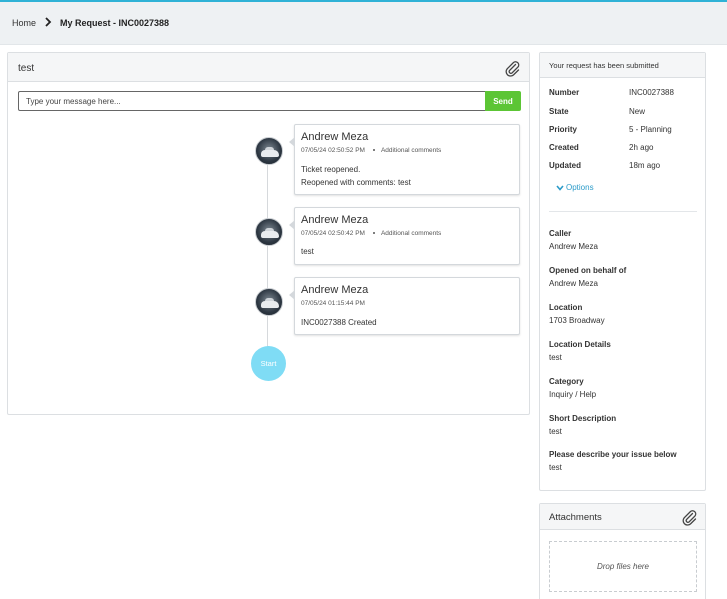  What do you see at coordinates (331, 169) in the screenshot?
I see `entry-line: Ticket reopened.` at bounding box center [331, 169].